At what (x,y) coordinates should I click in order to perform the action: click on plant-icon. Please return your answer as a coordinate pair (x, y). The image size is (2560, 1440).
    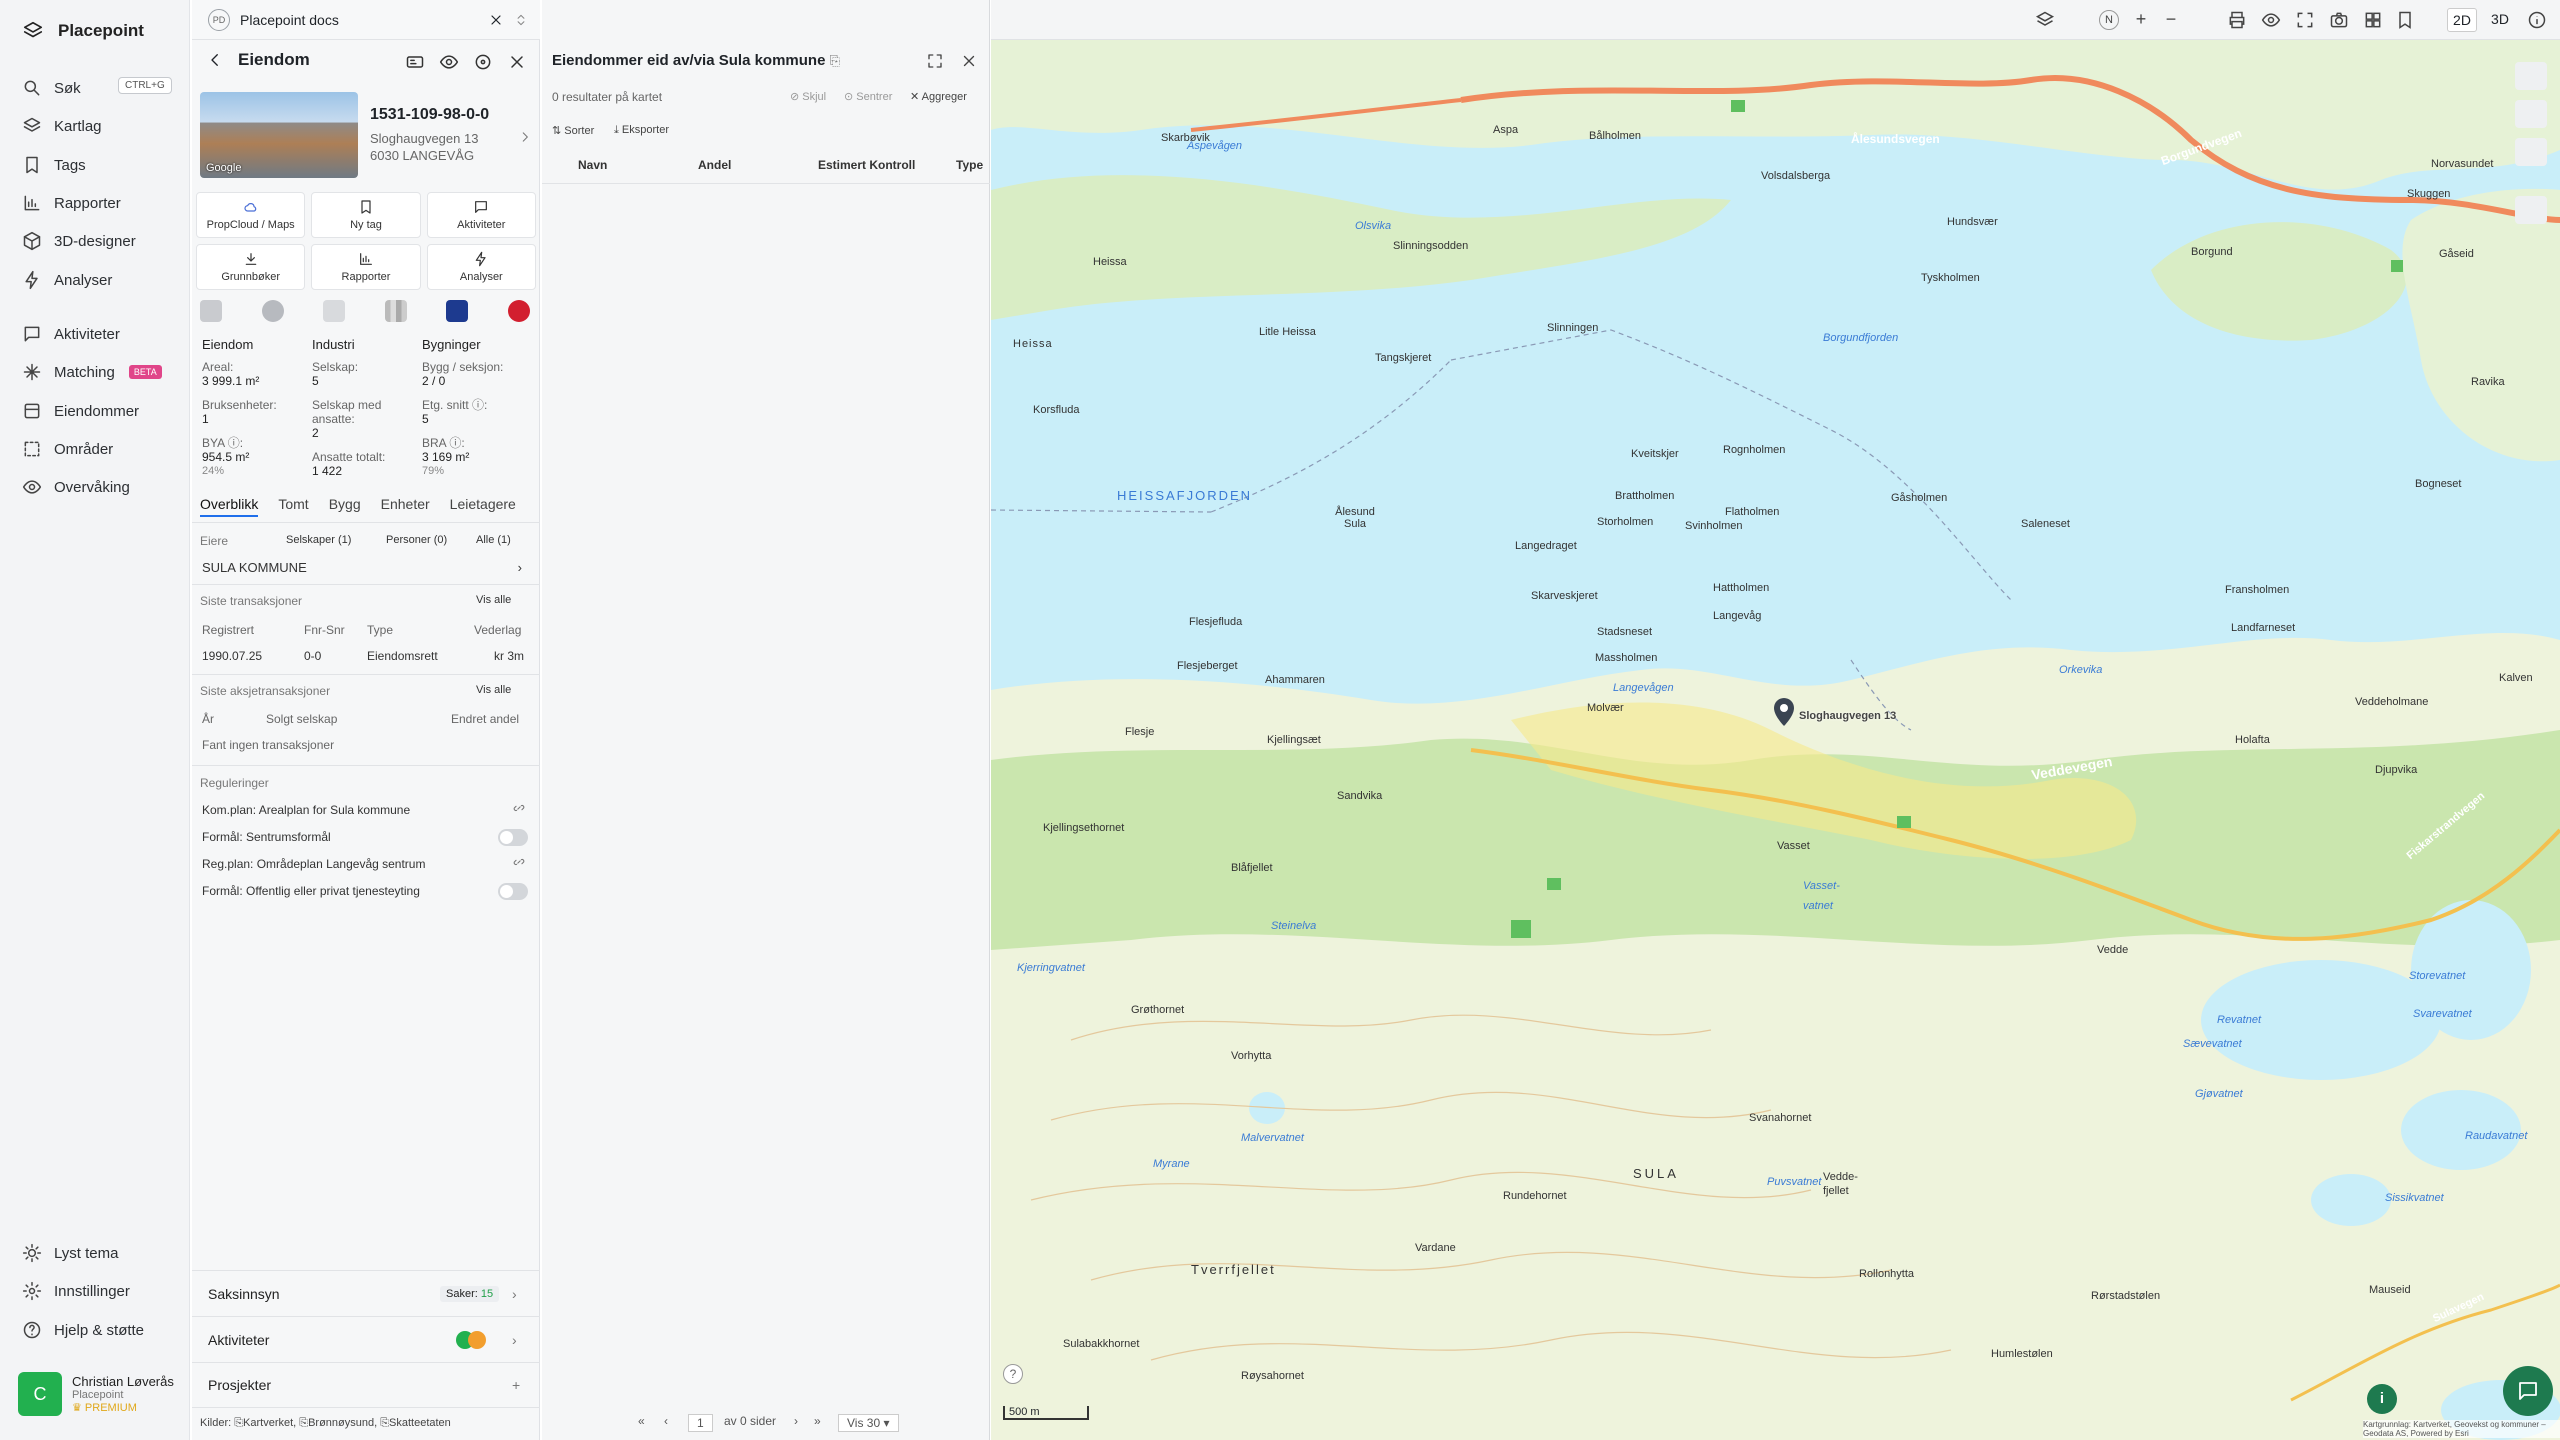
    Looking at the image, I should click on (334, 311).